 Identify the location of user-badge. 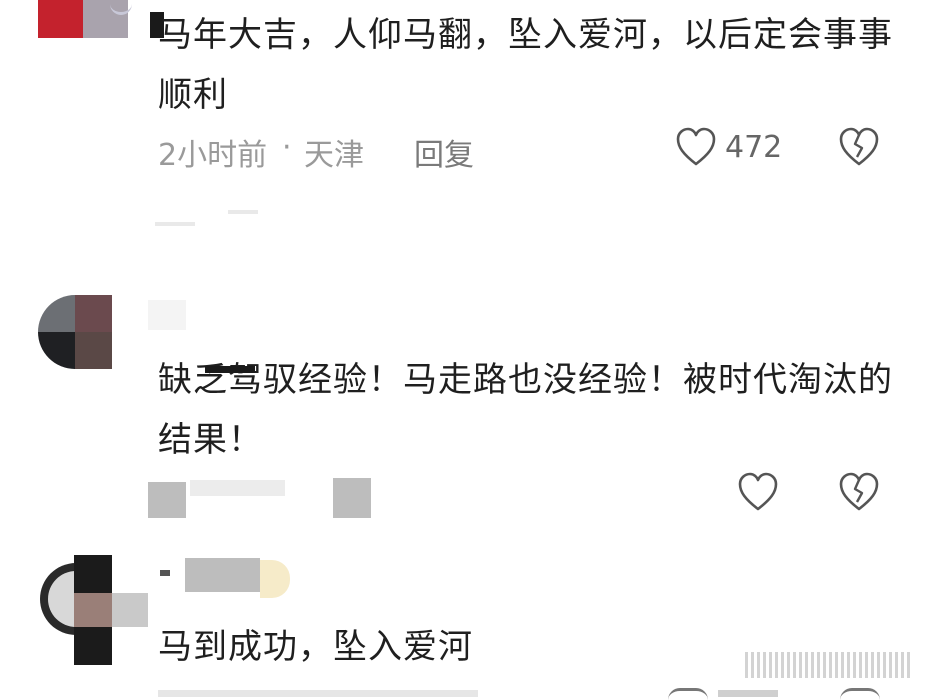
(275, 579).